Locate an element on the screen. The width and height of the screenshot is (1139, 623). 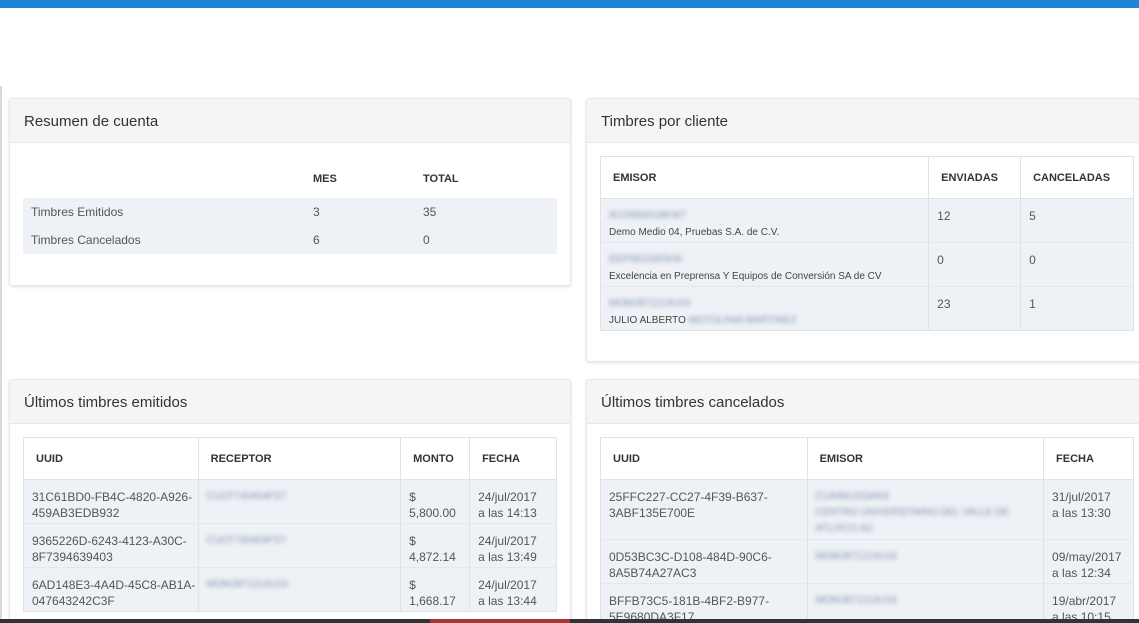
receptor-rfc: MOMJ871214U16 is located at coordinates (247, 584).